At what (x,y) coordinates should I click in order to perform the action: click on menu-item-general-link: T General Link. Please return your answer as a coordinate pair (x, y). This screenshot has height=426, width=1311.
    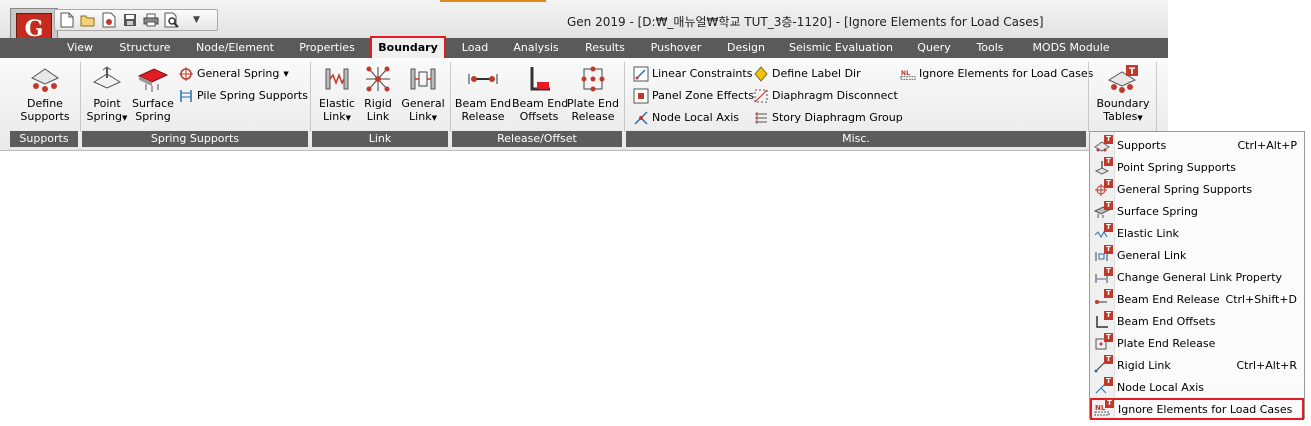
    Looking at the image, I should click on (1197, 255).